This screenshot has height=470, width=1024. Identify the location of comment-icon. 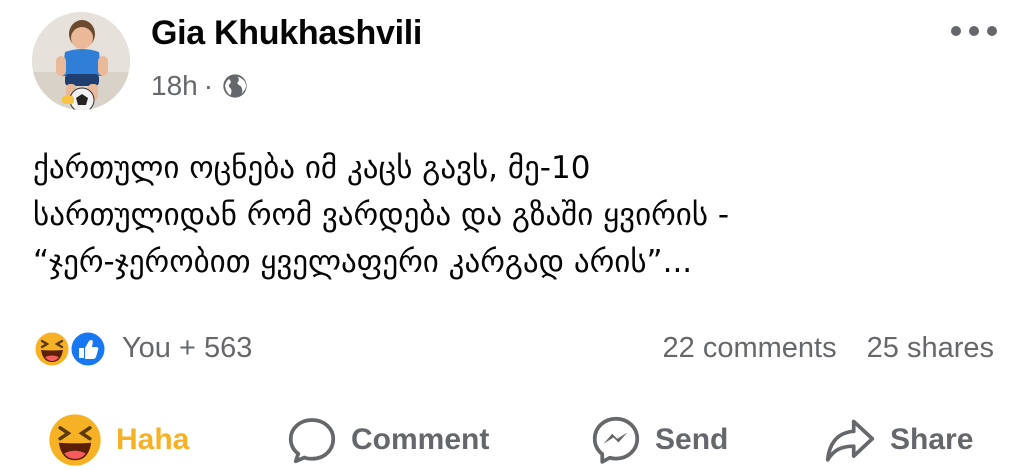
(312, 441).